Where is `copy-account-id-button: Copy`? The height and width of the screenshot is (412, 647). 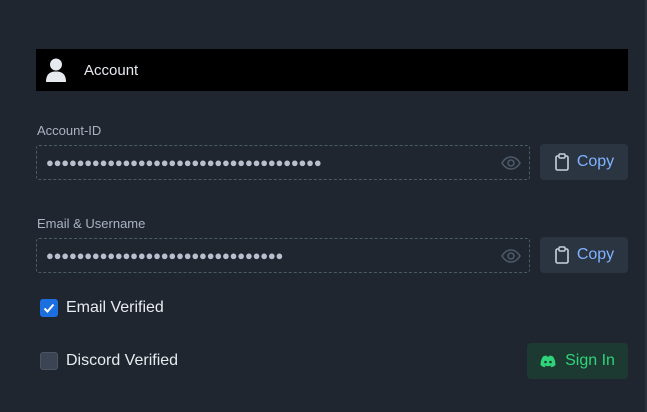 copy-account-id-button: Copy is located at coordinates (584, 162).